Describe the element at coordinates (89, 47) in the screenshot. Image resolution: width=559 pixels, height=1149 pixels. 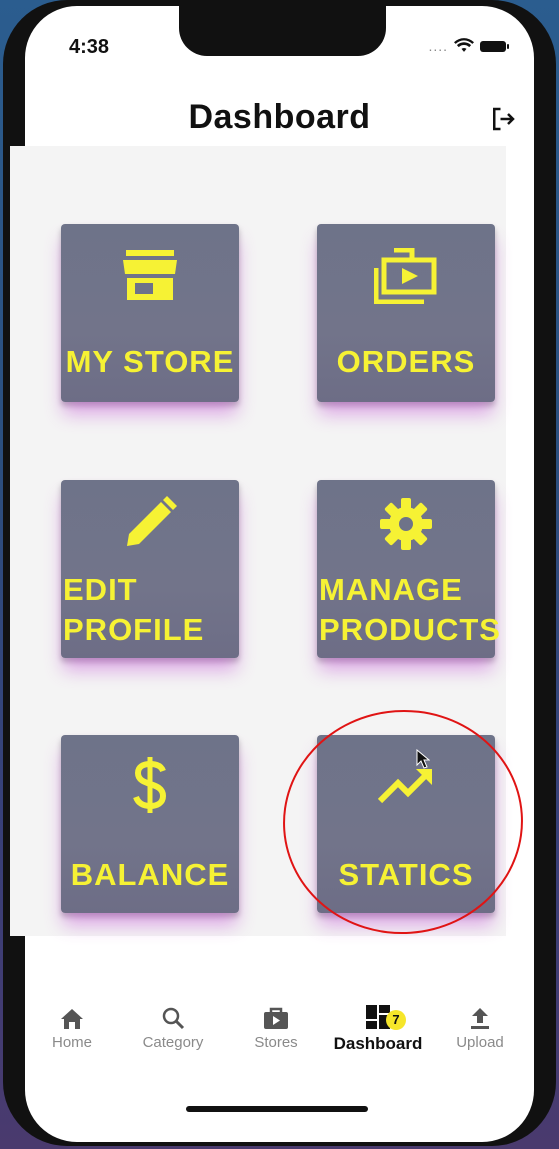
I see `status-time: 4:38` at that location.